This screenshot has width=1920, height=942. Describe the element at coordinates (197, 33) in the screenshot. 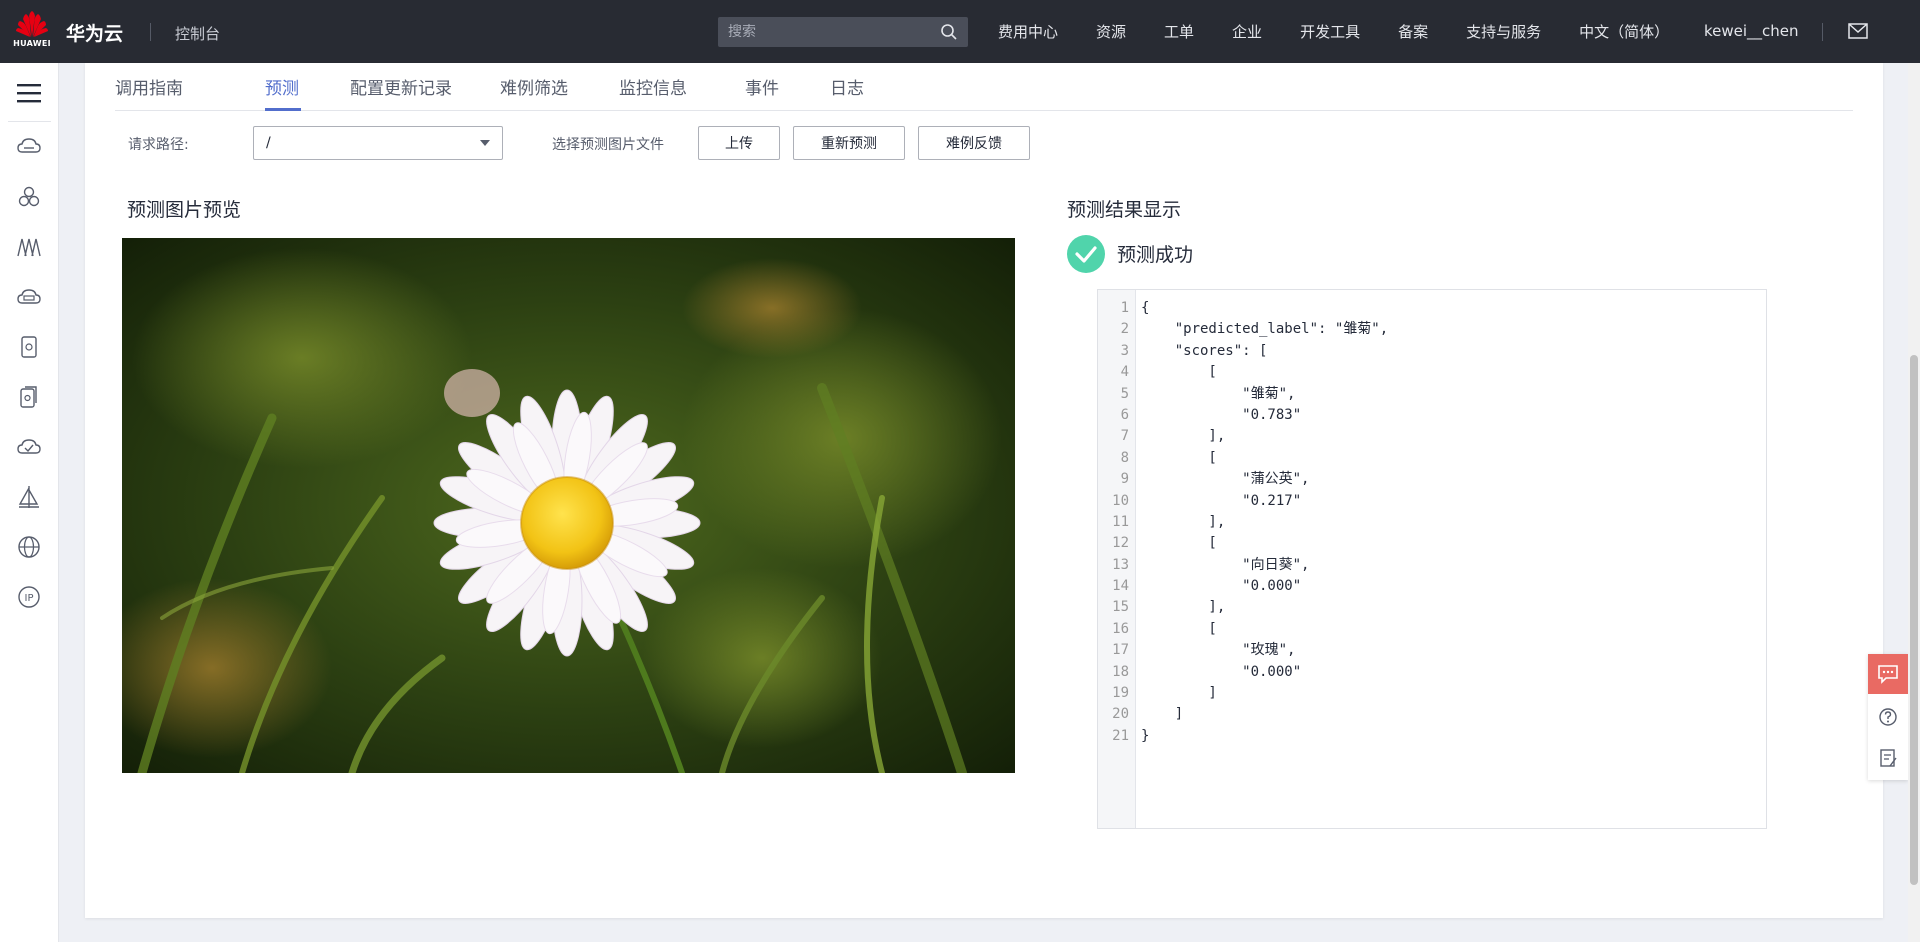

I see `console-link: 控制台` at that location.